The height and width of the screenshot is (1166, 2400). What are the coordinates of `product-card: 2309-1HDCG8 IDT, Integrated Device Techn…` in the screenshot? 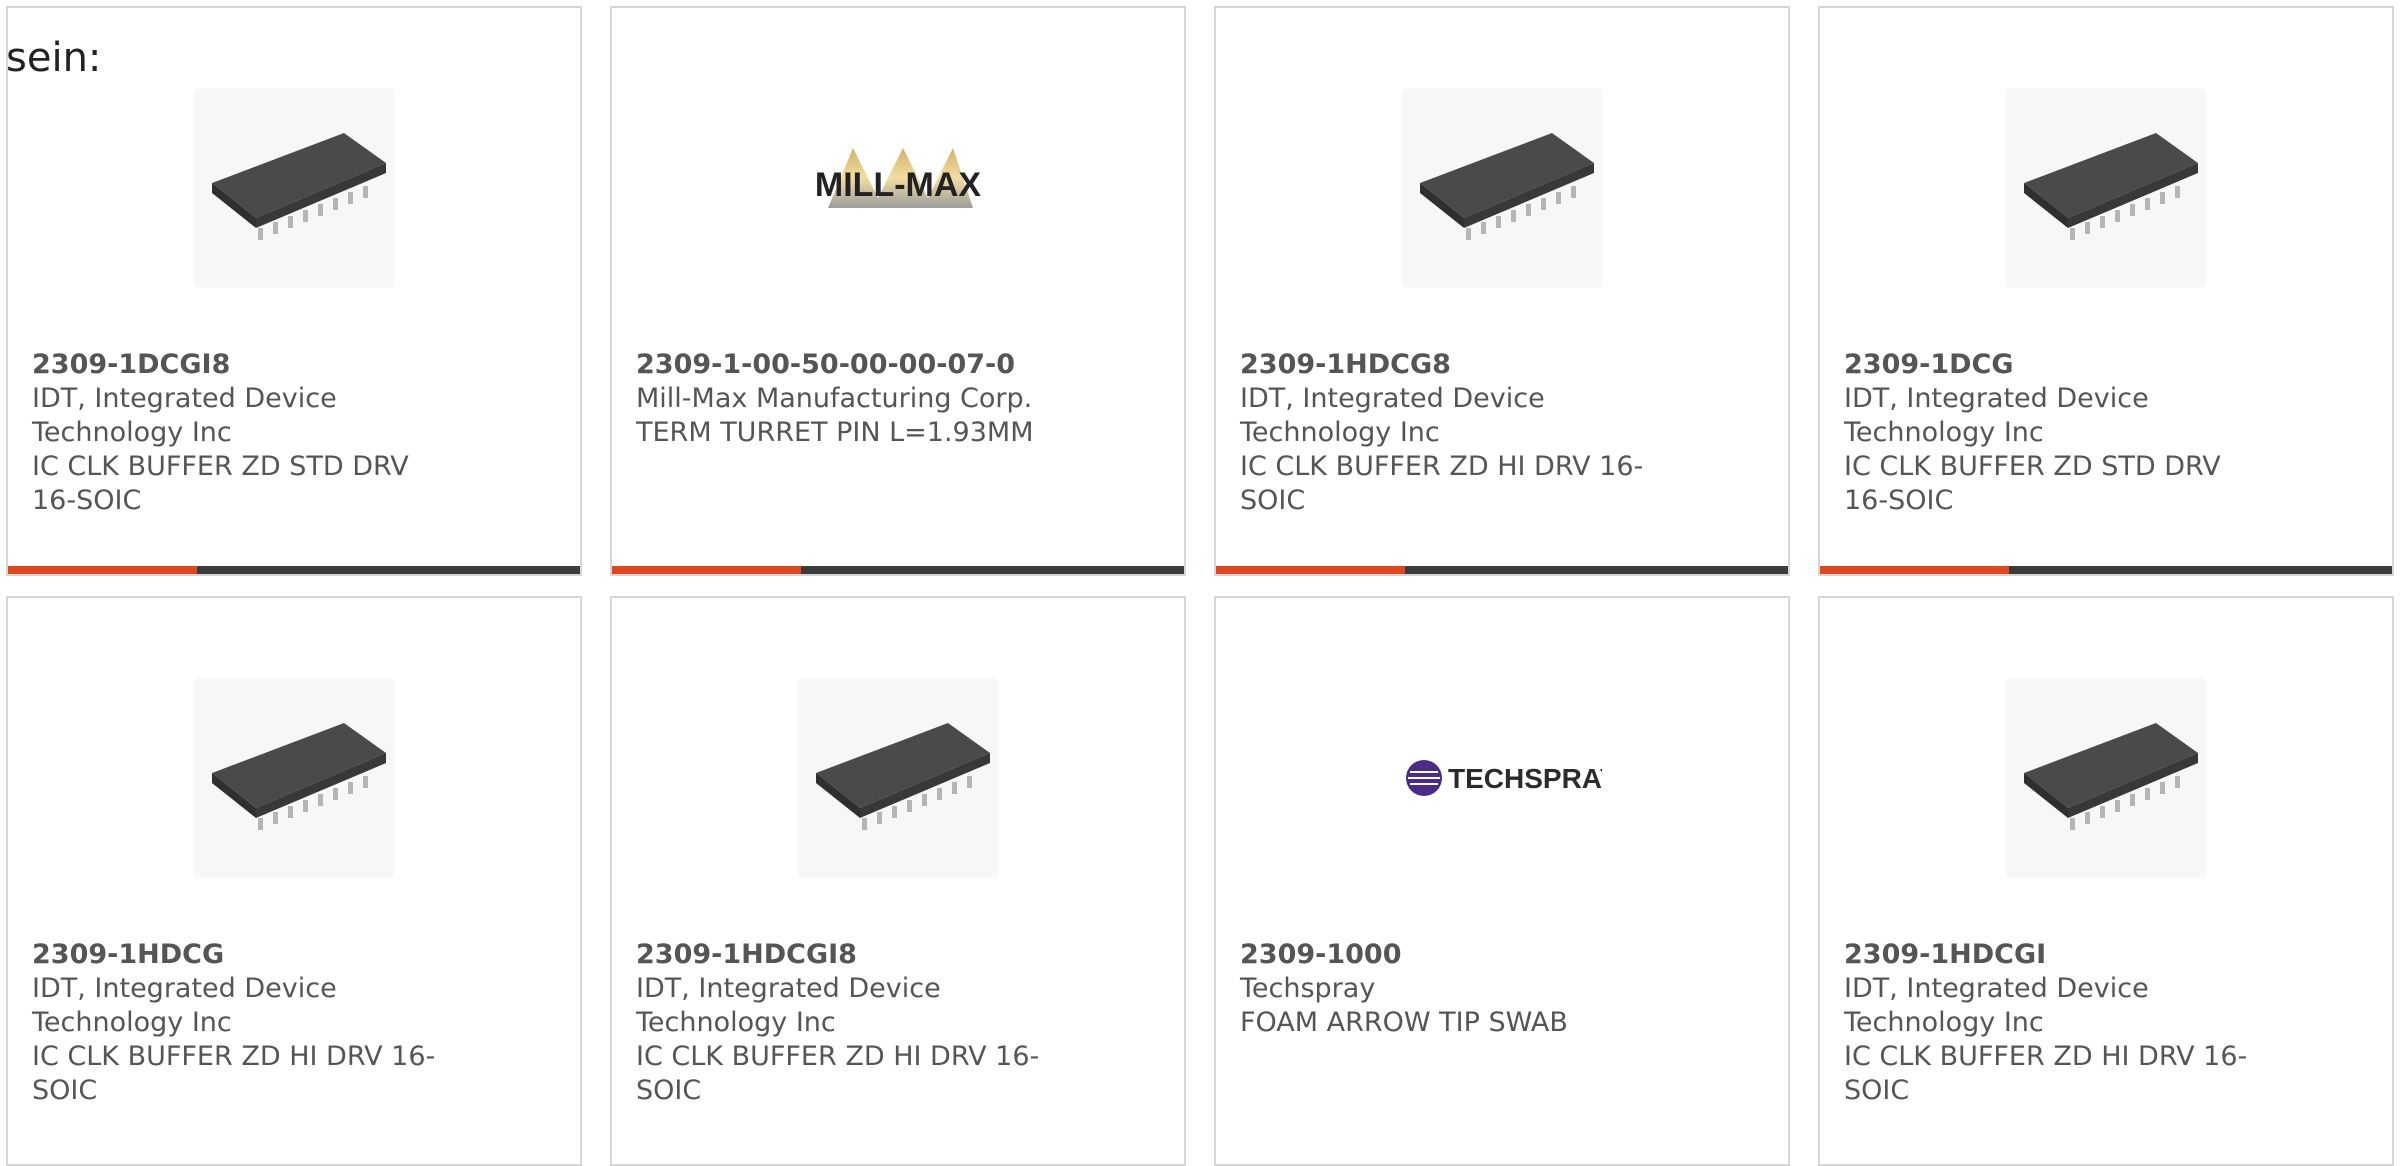 It's located at (1502, 291).